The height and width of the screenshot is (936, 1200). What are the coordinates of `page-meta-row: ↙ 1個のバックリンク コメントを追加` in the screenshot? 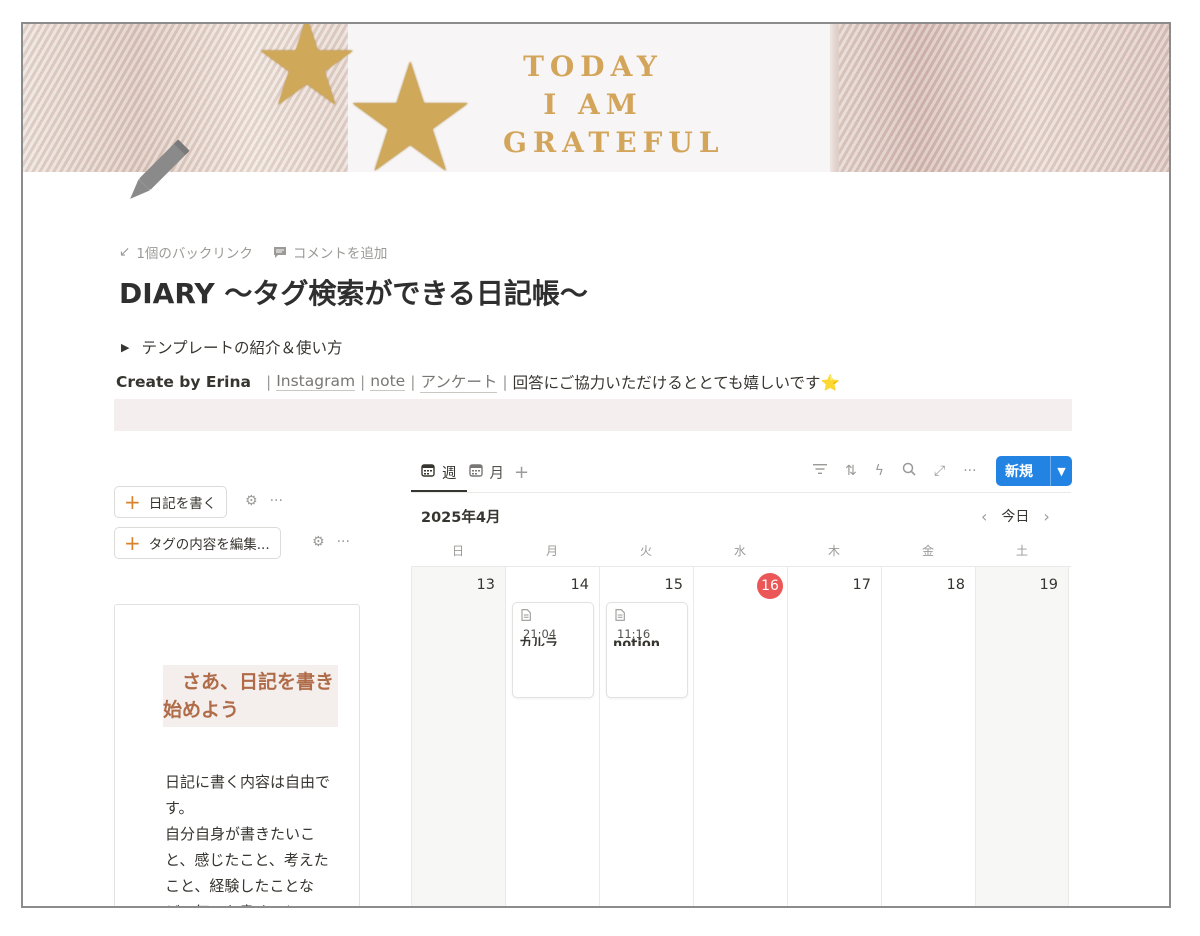 It's located at (253, 252).